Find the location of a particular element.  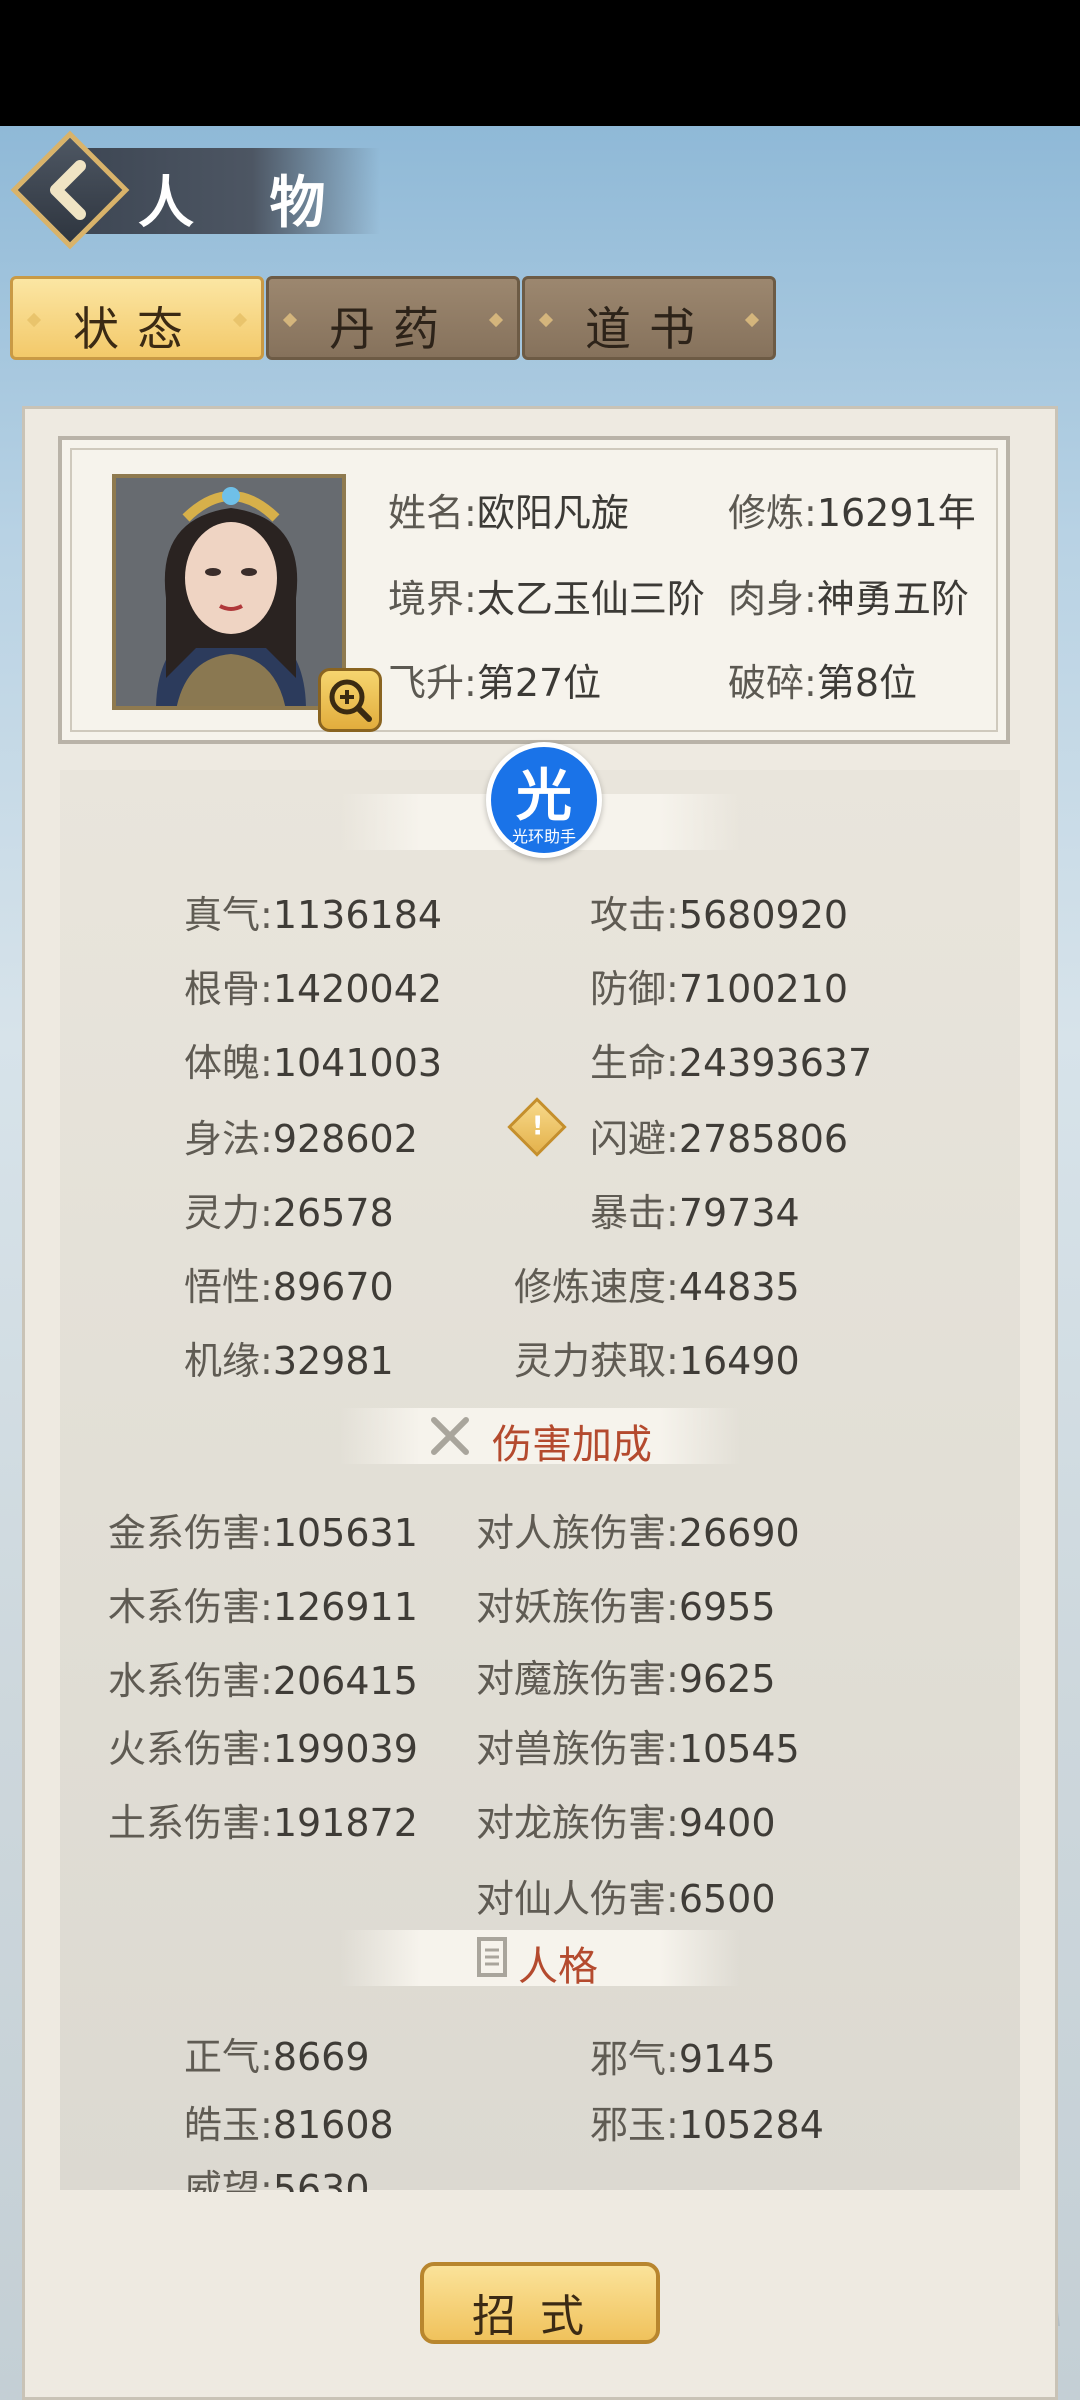

stat-value: 199039 is located at coordinates (345, 1749).